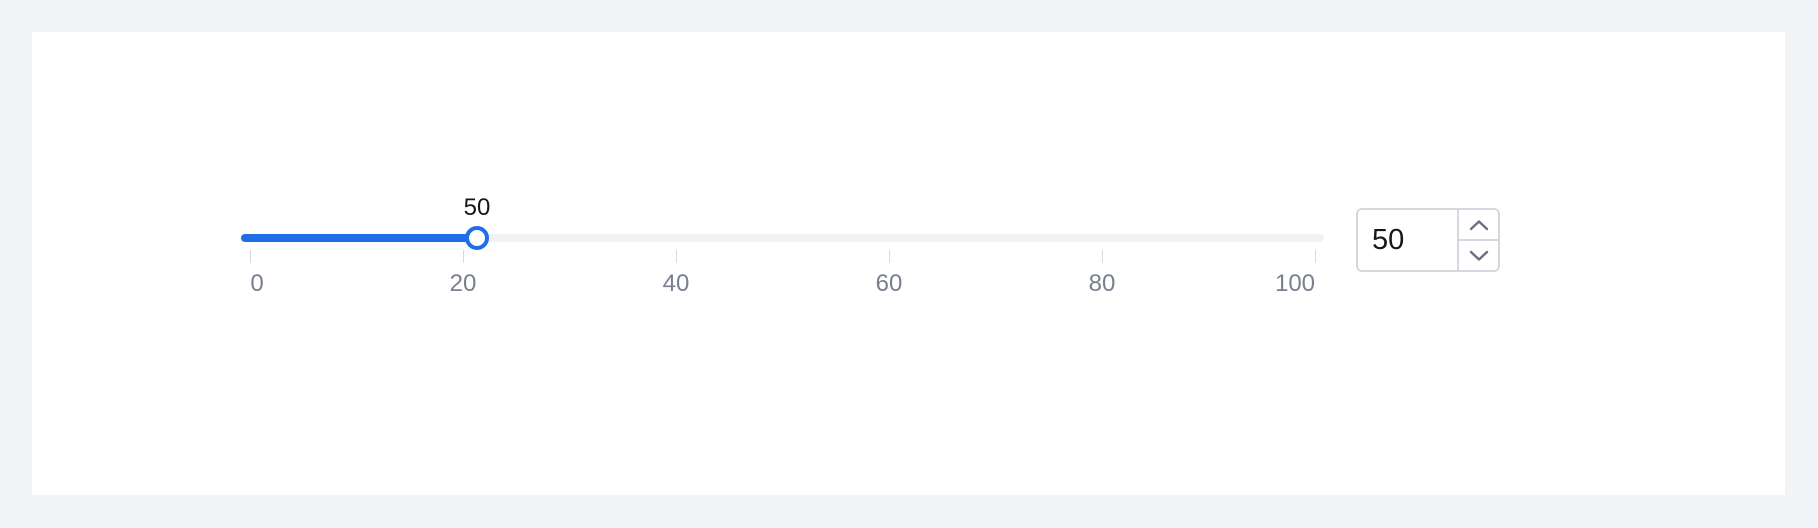 Image resolution: width=1818 pixels, height=528 pixels. What do you see at coordinates (676, 284) in the screenshot?
I see `slider-mark-label: 40` at bounding box center [676, 284].